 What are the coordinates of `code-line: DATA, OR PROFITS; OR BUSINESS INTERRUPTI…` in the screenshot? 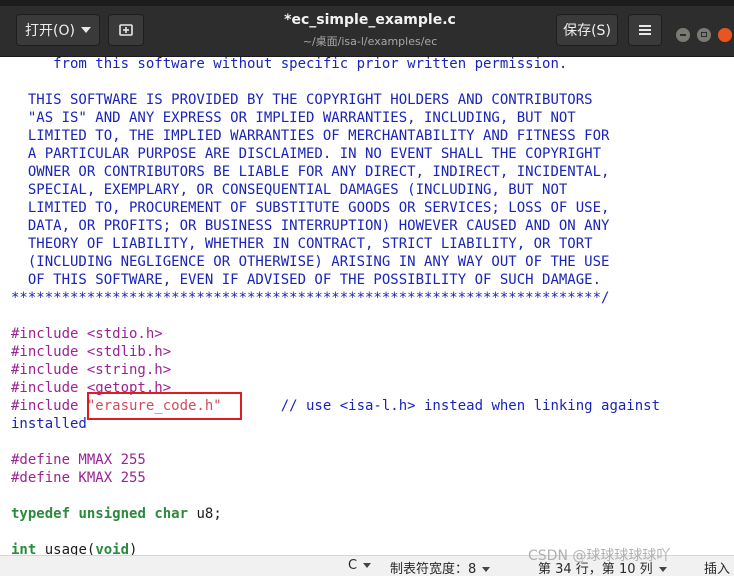 It's located at (310, 226).